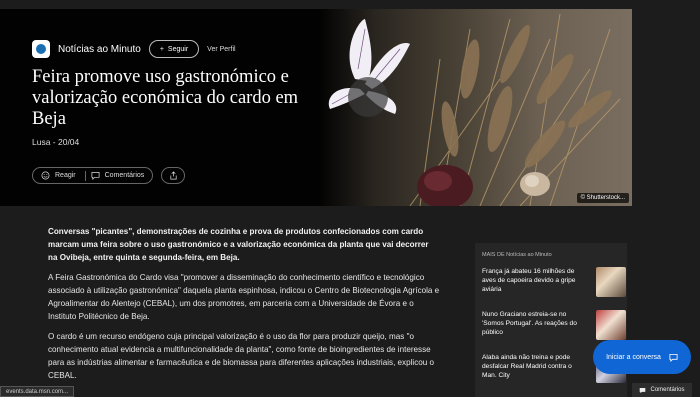 The image size is (700, 397). Describe the element at coordinates (161, 49) in the screenshot. I see `plus-icon: +` at that location.